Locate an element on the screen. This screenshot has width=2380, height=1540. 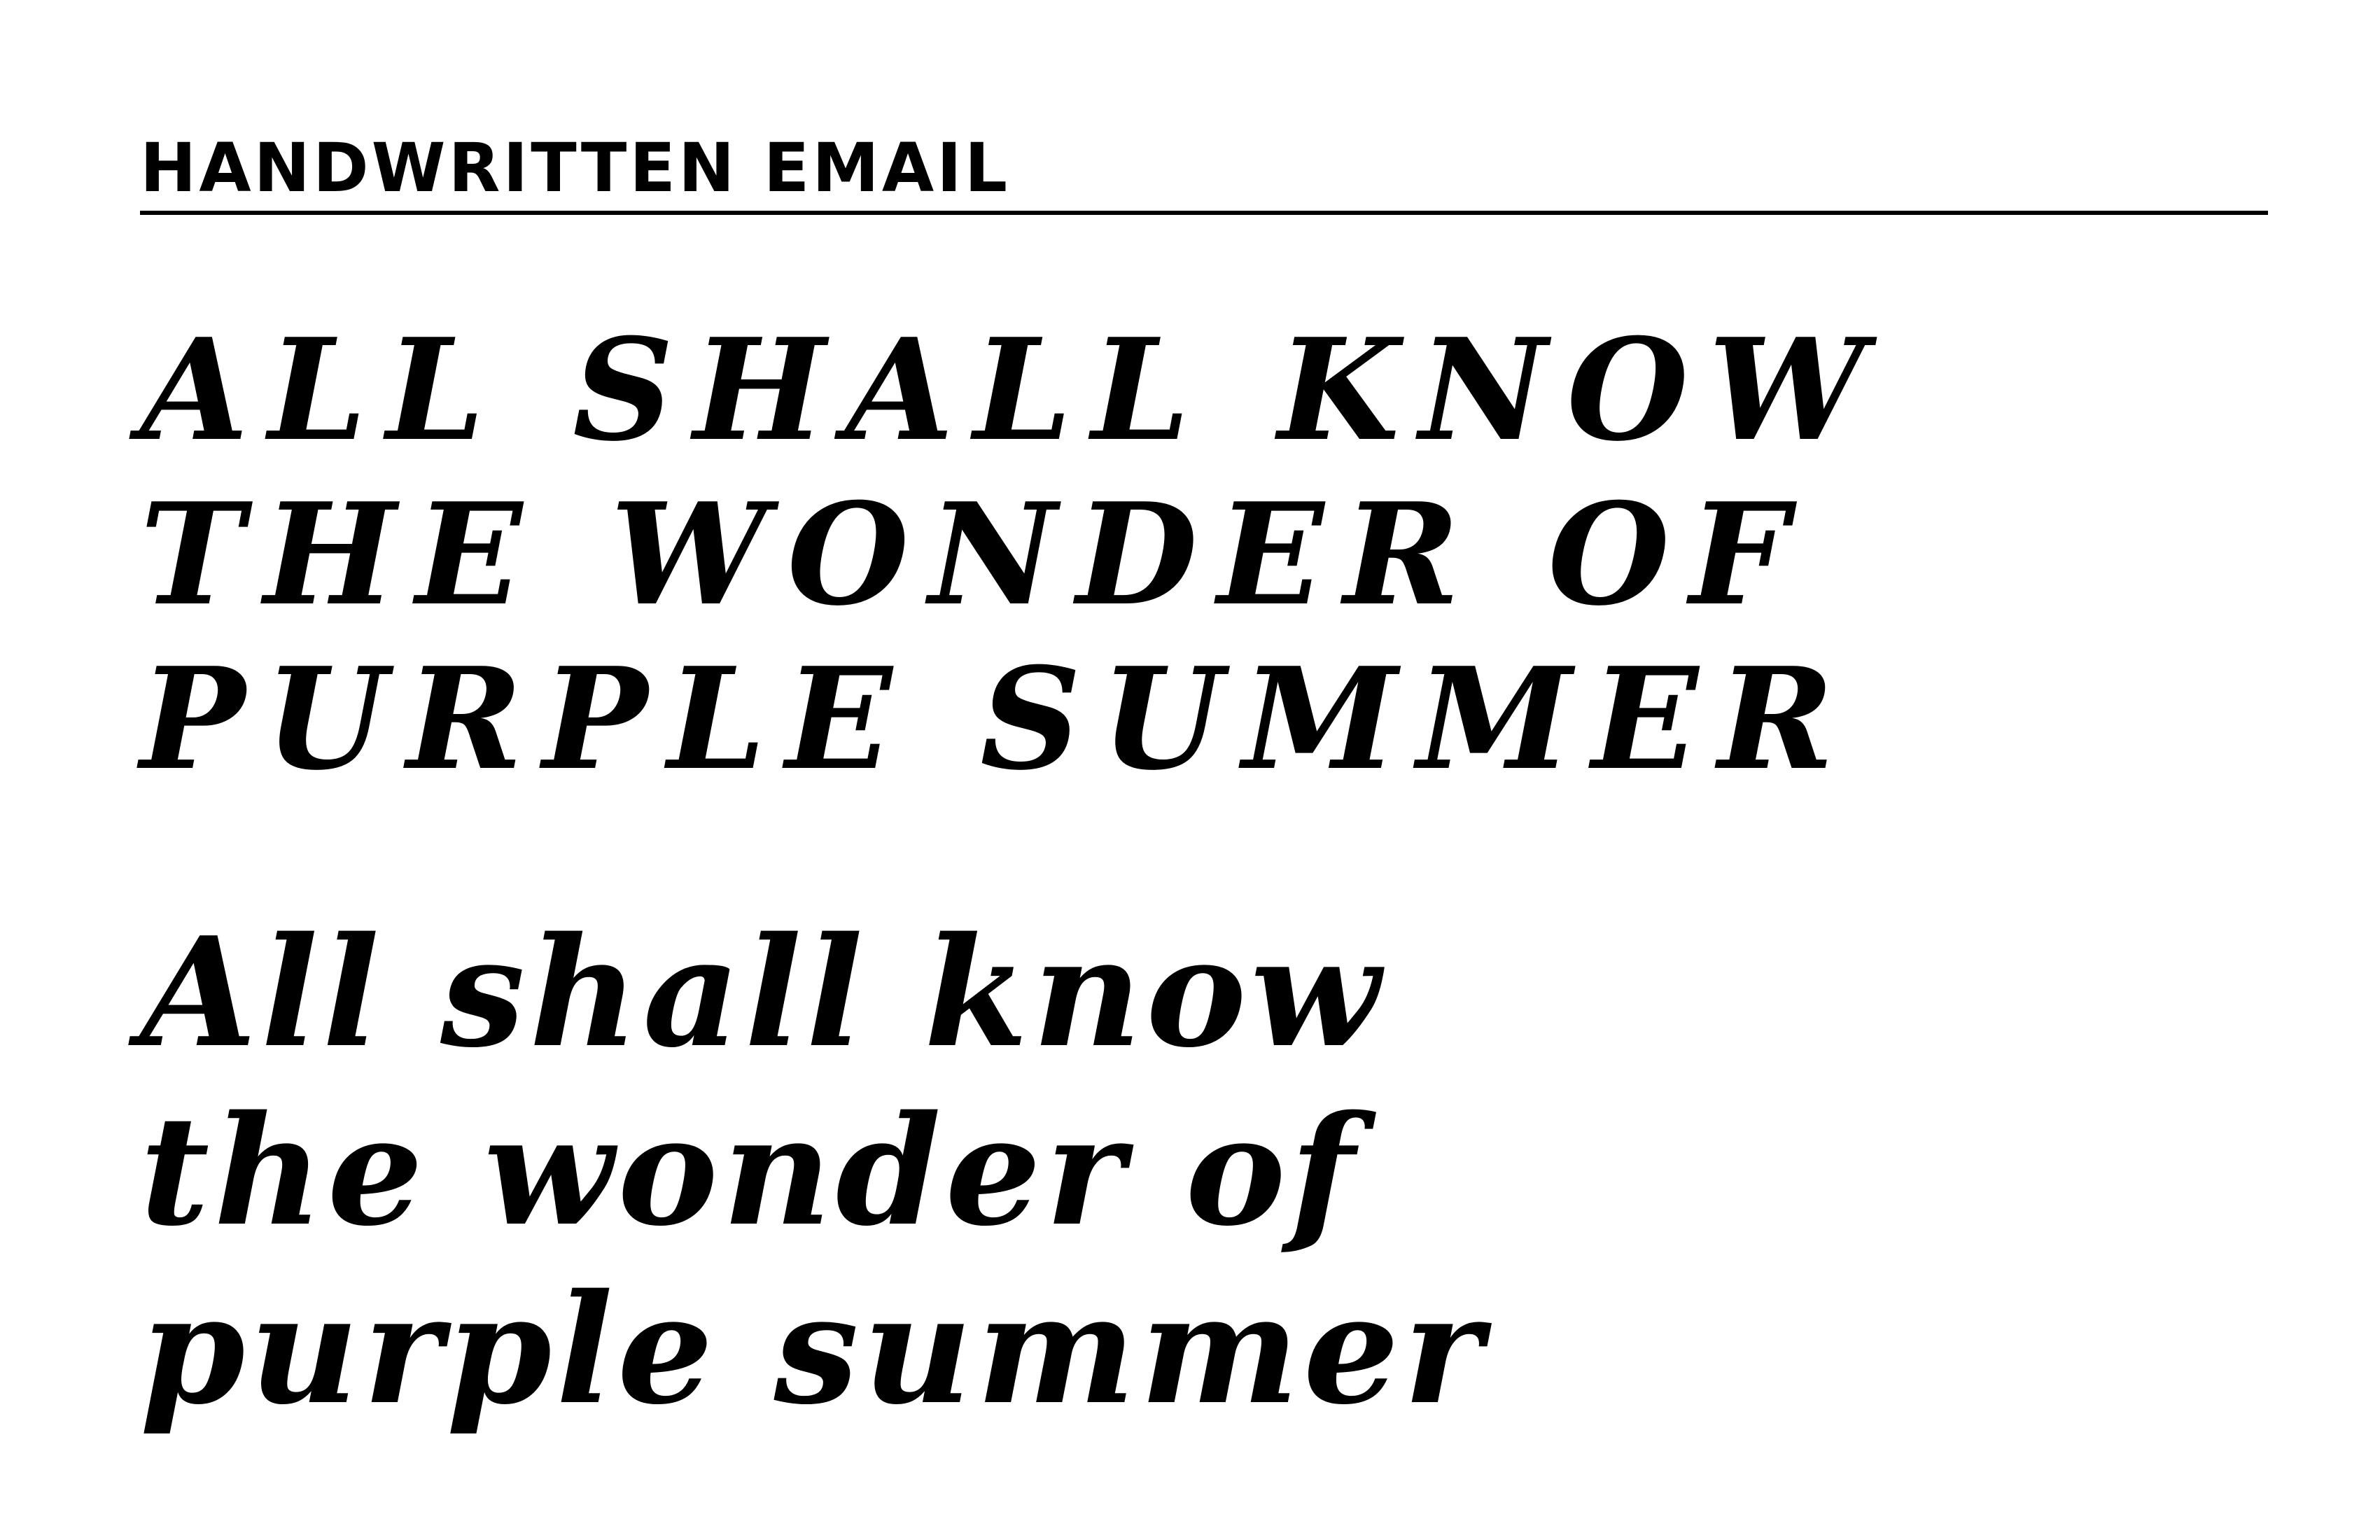
uppercase-line-1: ALL SHALL KNOW is located at coordinates (1012, 390).